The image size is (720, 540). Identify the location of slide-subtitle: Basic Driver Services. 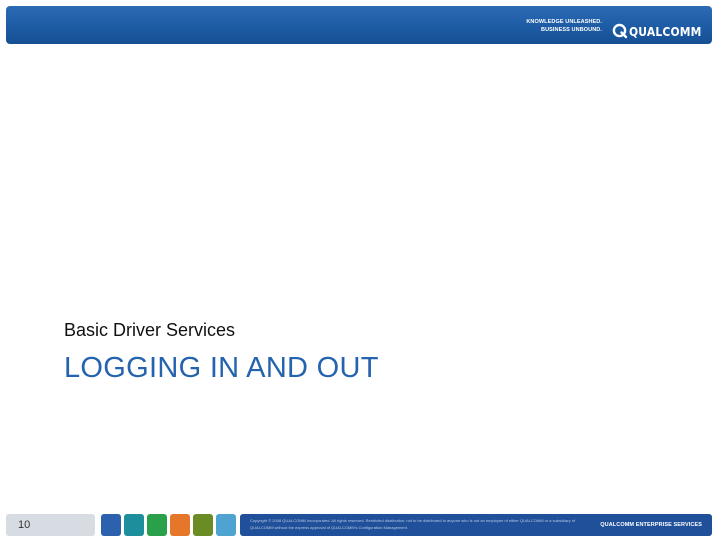
(150, 330).